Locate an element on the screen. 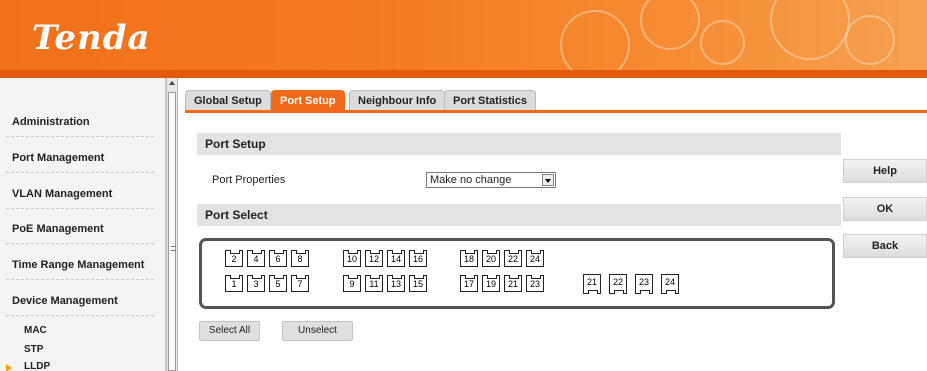 The height and width of the screenshot is (371, 927). port-properties-label: Port Properties is located at coordinates (249, 180).